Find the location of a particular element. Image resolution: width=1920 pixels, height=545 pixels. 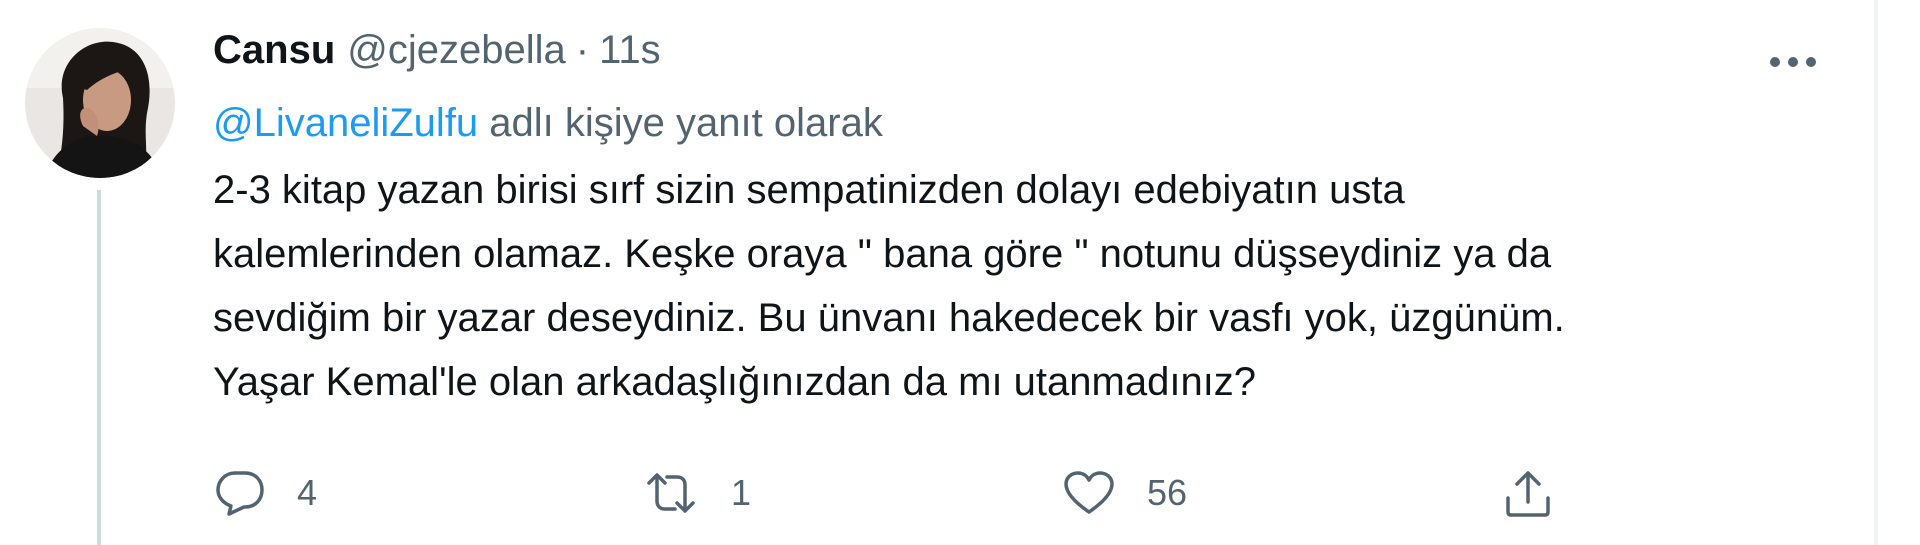

retweet-icon is located at coordinates (671, 493).